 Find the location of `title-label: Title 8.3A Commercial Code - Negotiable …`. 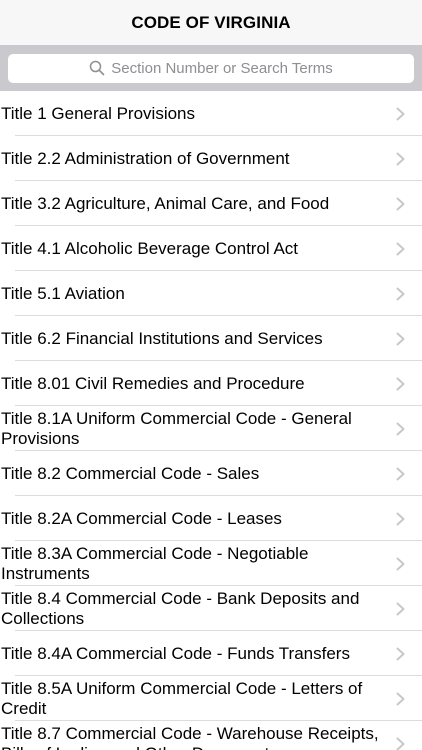

title-label: Title 8.3A Commercial Code - Negotiable … is located at coordinates (155, 563).